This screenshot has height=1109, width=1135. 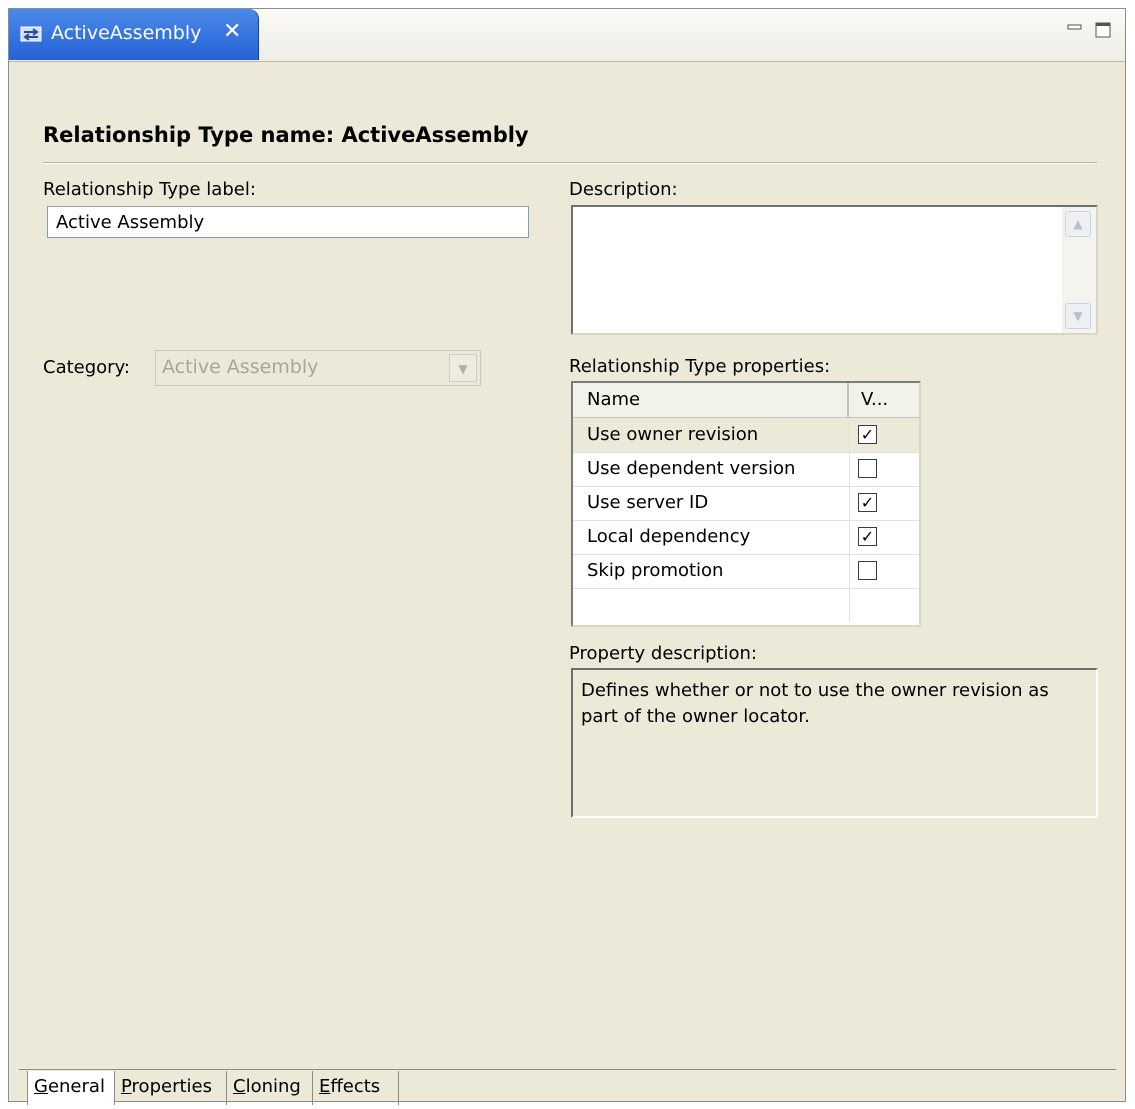 What do you see at coordinates (239, 1086) in the screenshot?
I see `tab-cloning-mnemonic: C` at bounding box center [239, 1086].